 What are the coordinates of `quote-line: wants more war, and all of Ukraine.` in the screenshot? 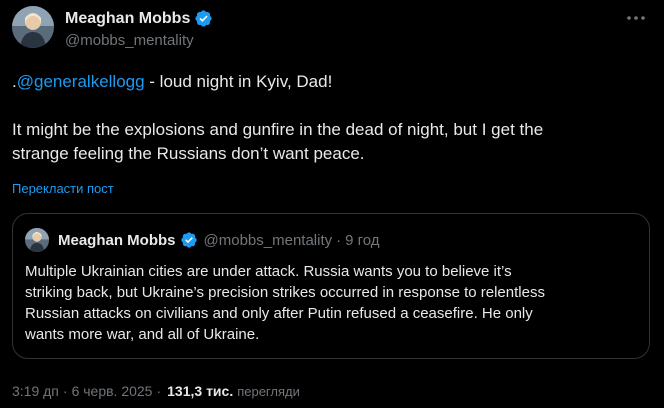 It's located at (142, 334).